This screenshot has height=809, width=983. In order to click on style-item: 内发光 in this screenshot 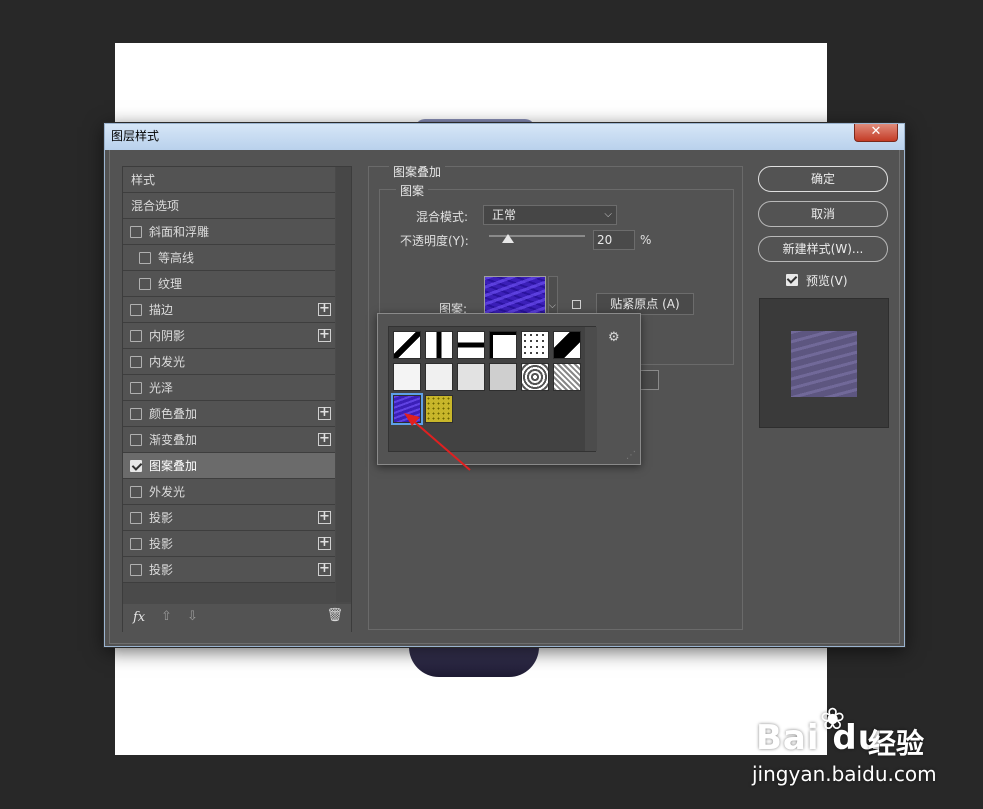, I will do `click(229, 362)`.